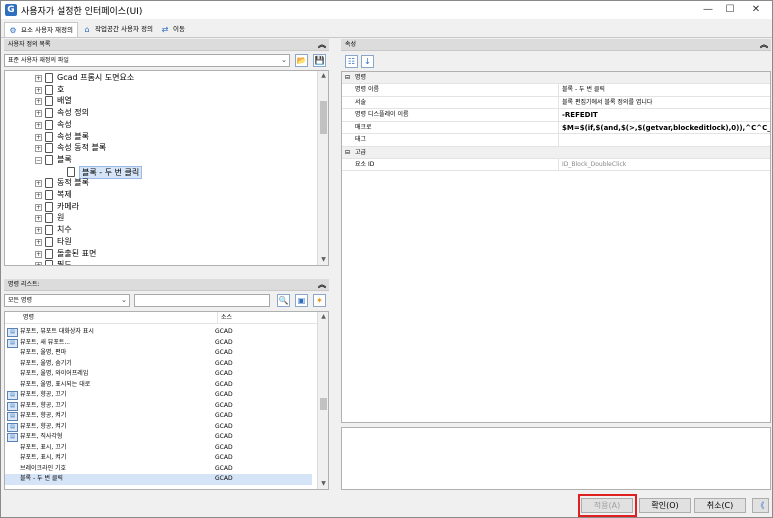 This screenshot has width=773, height=518. Describe the element at coordinates (556, 458) in the screenshot. I see `description-panel` at that location.